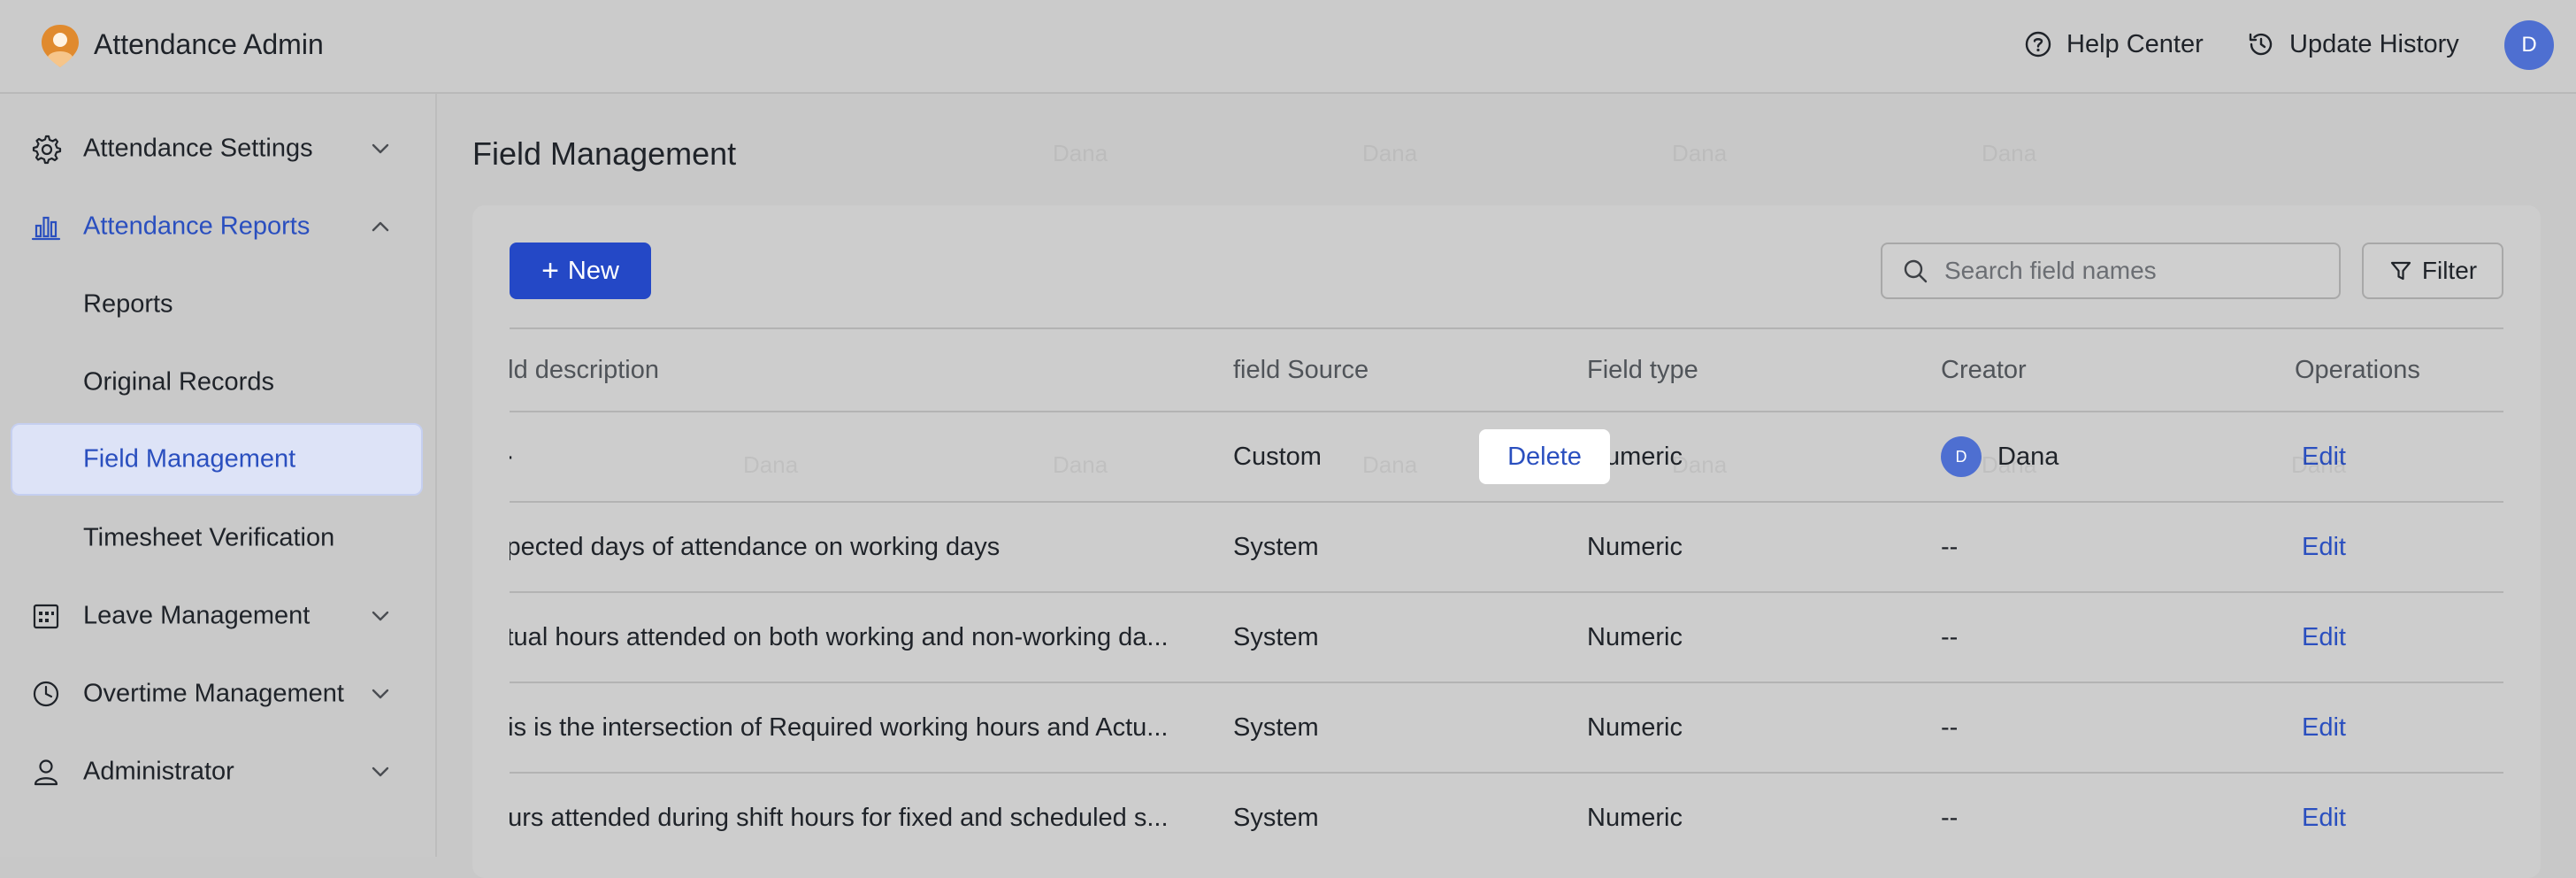 This screenshot has height=878, width=2576. What do you see at coordinates (158, 771) in the screenshot?
I see `sidebar-item-label: Administrator` at bounding box center [158, 771].